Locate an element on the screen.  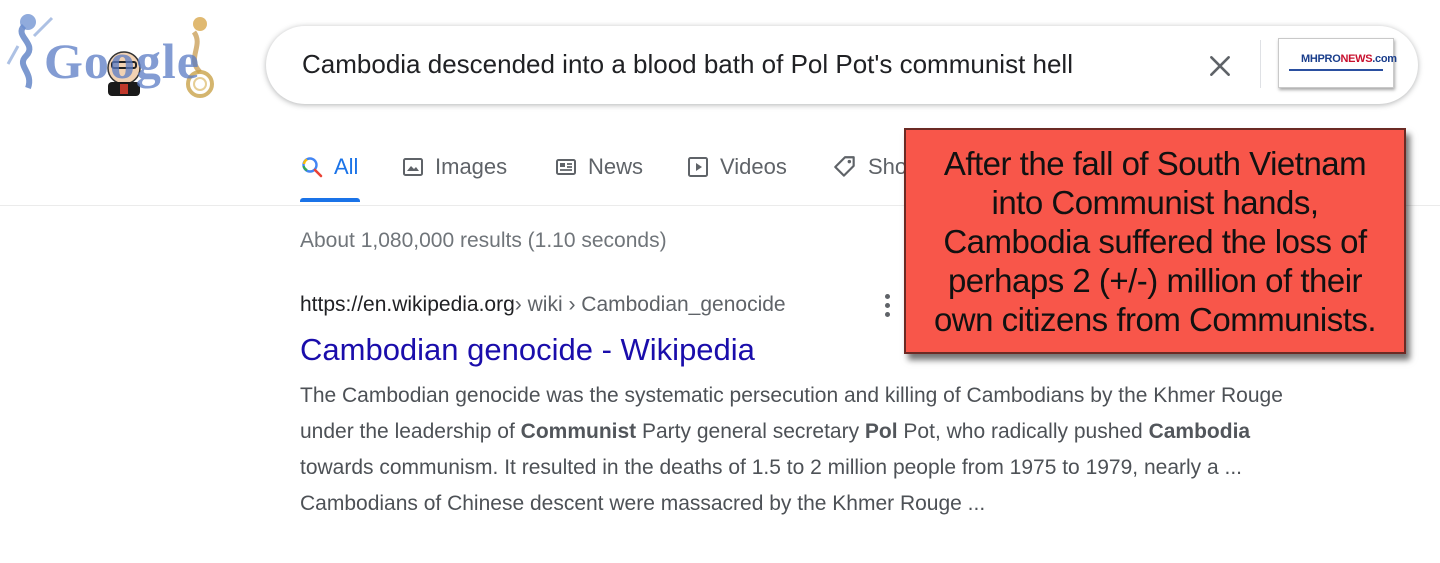
callout-line: into Communist hands, is located at coordinates (1155, 202).